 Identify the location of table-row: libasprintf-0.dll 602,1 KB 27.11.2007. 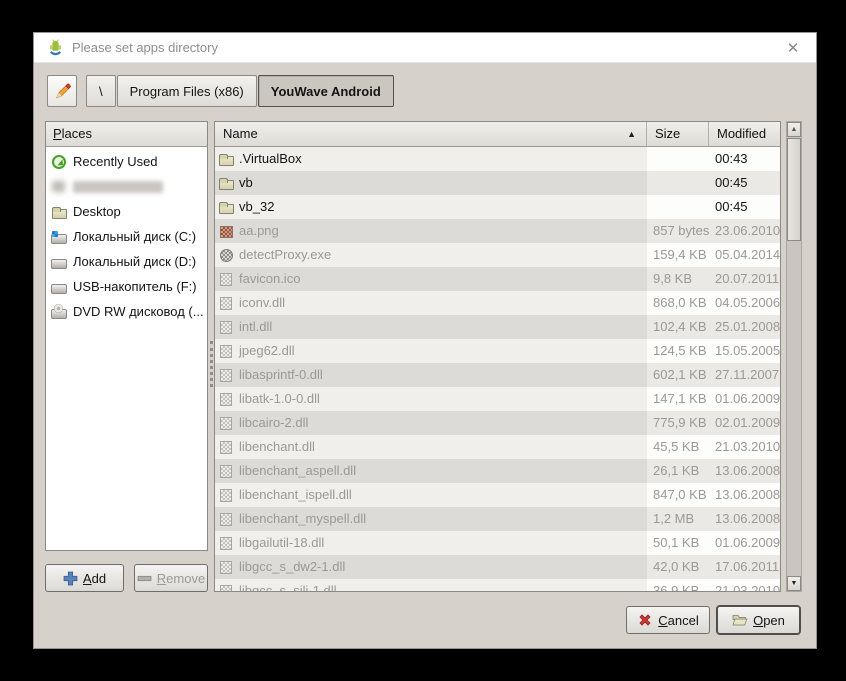
(497, 375).